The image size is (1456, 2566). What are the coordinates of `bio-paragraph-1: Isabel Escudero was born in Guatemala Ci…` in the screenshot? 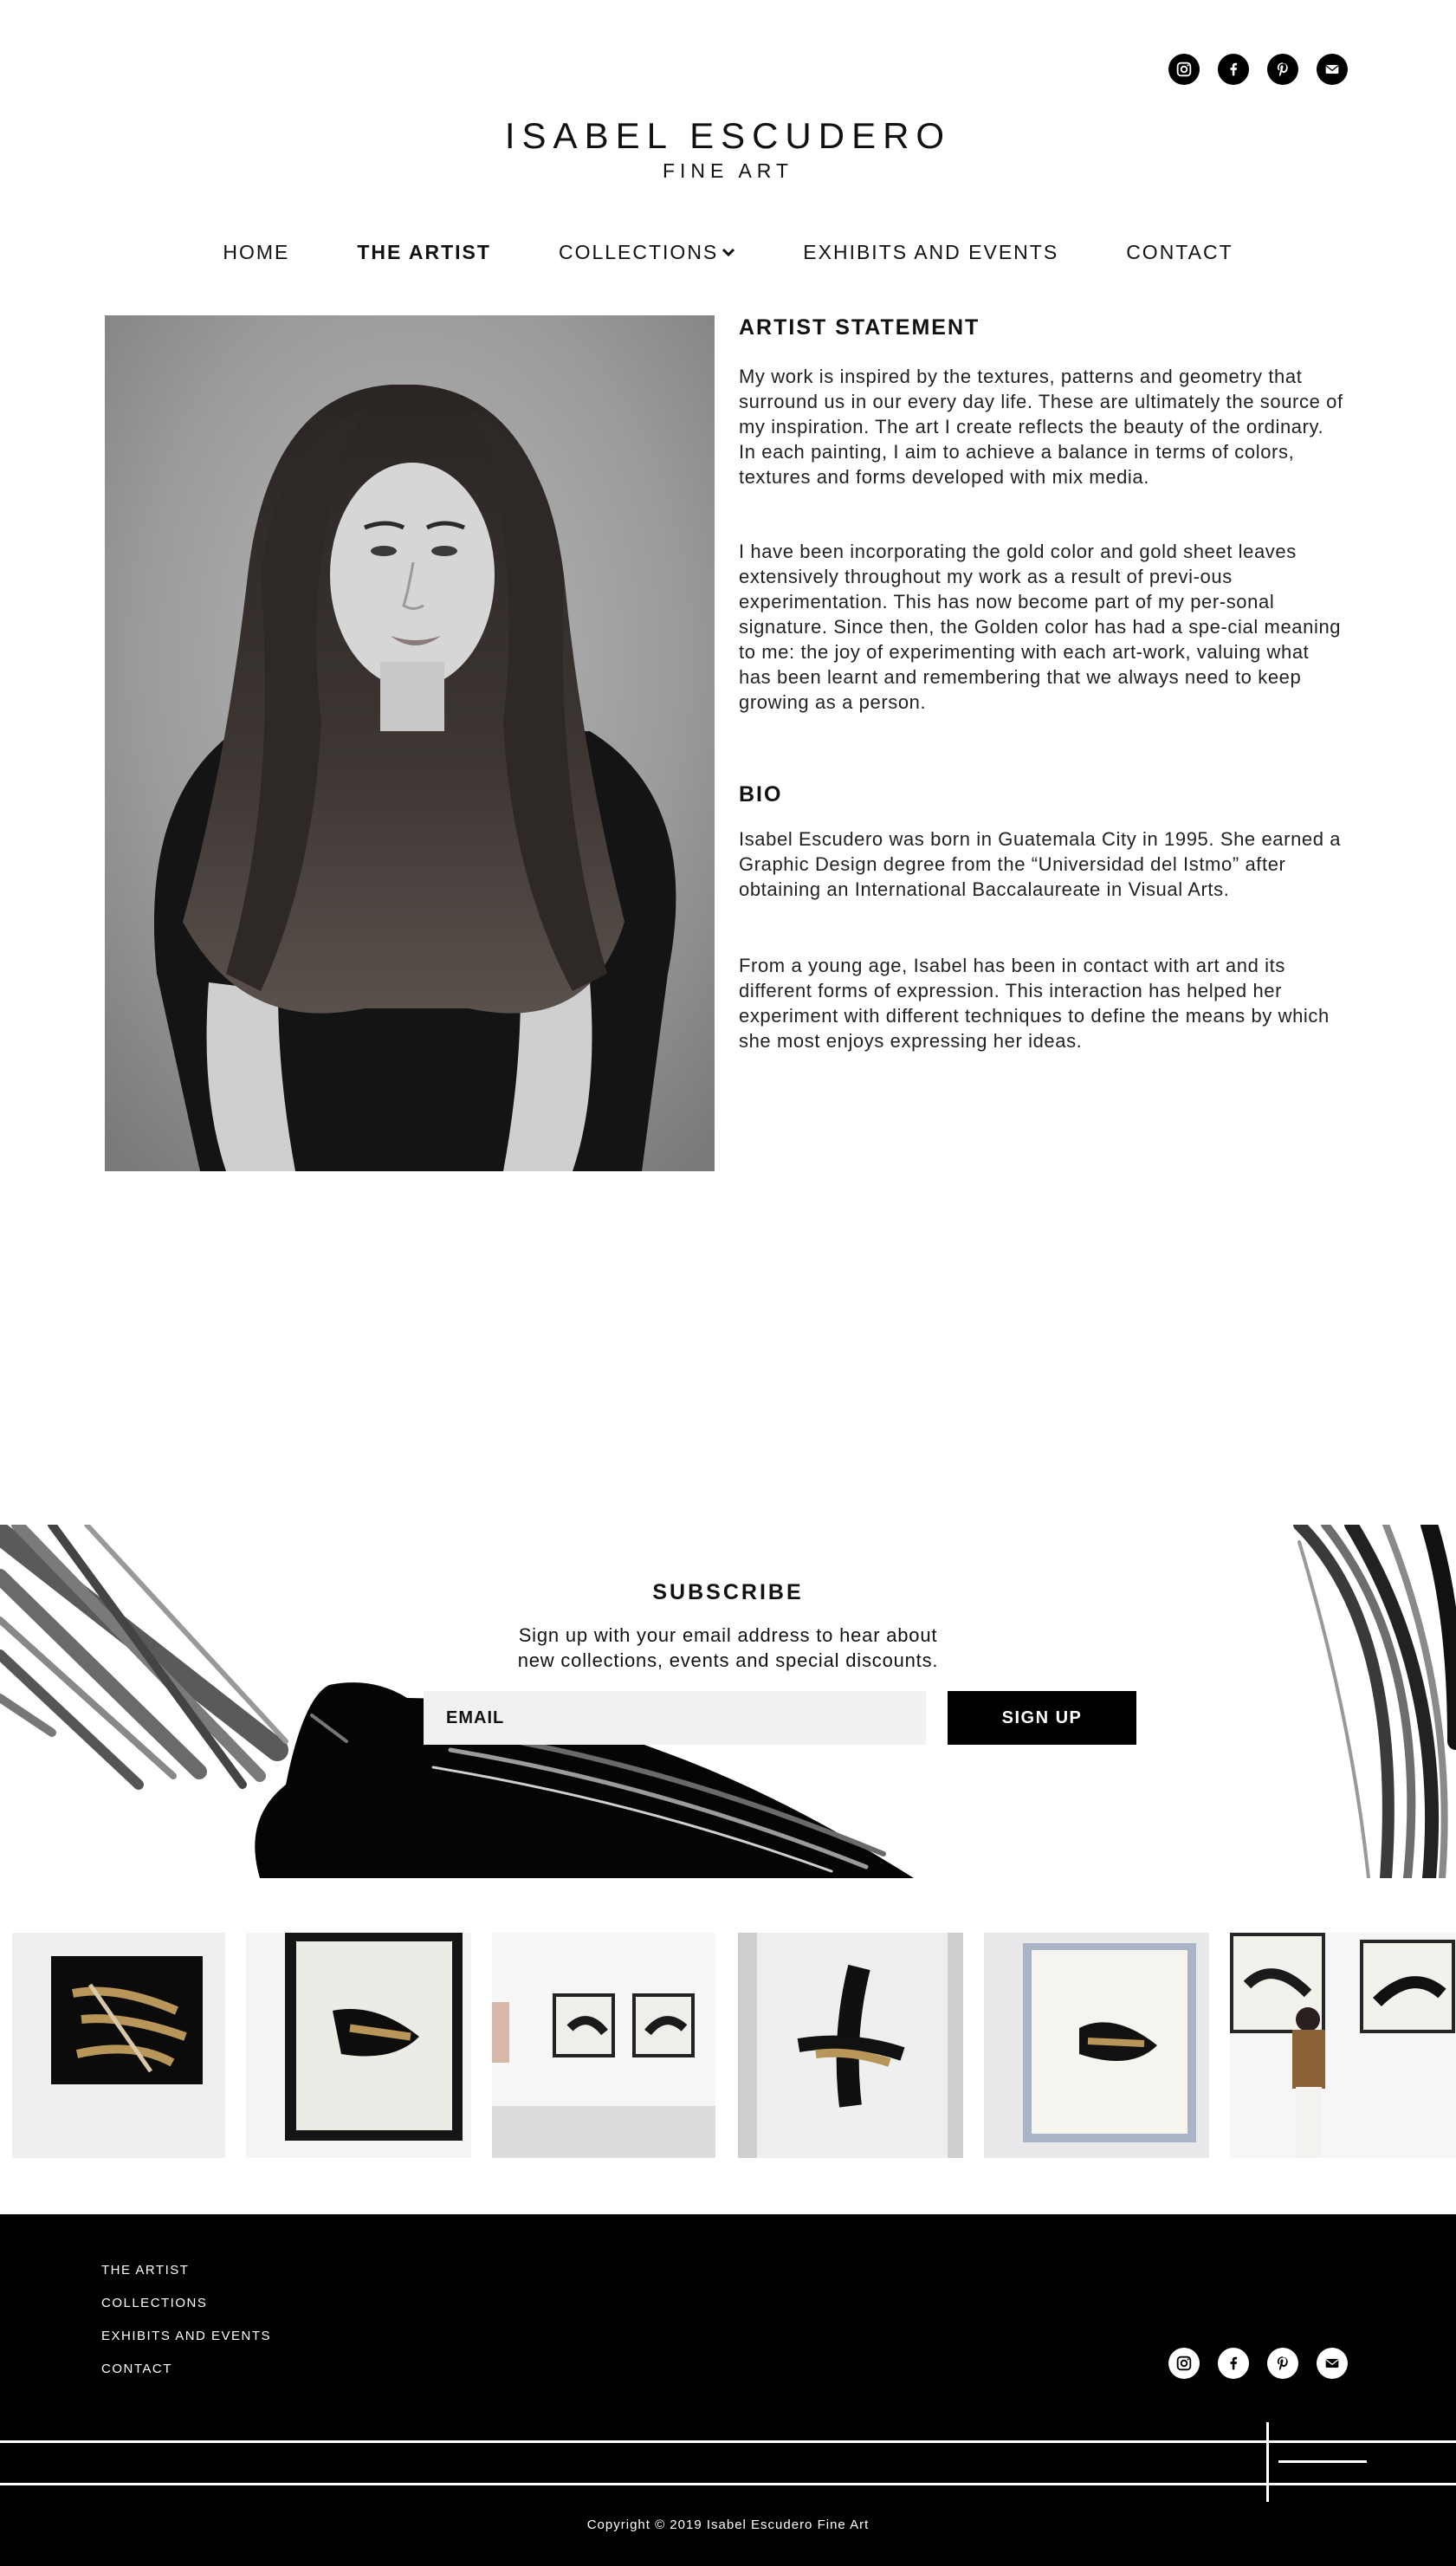 It's located at (1040, 864).